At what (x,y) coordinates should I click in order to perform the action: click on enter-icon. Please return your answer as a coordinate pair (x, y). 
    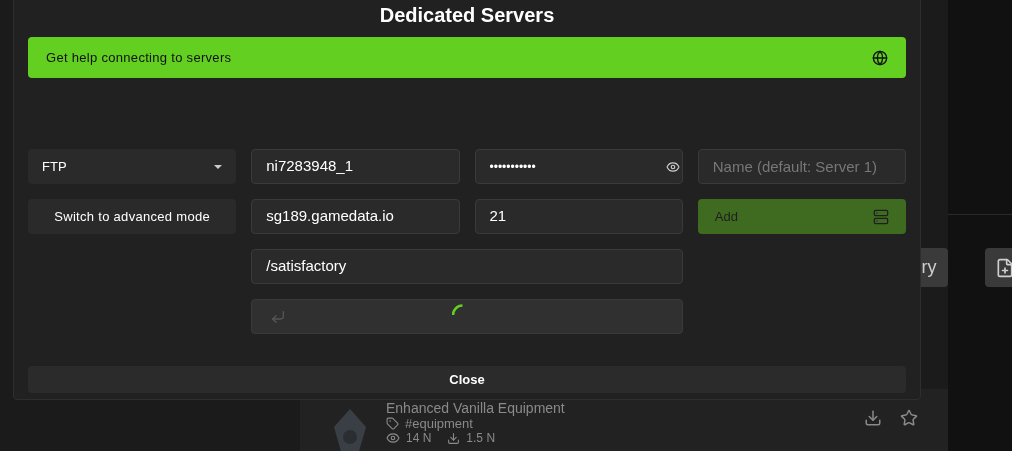
    Looking at the image, I should click on (278, 316).